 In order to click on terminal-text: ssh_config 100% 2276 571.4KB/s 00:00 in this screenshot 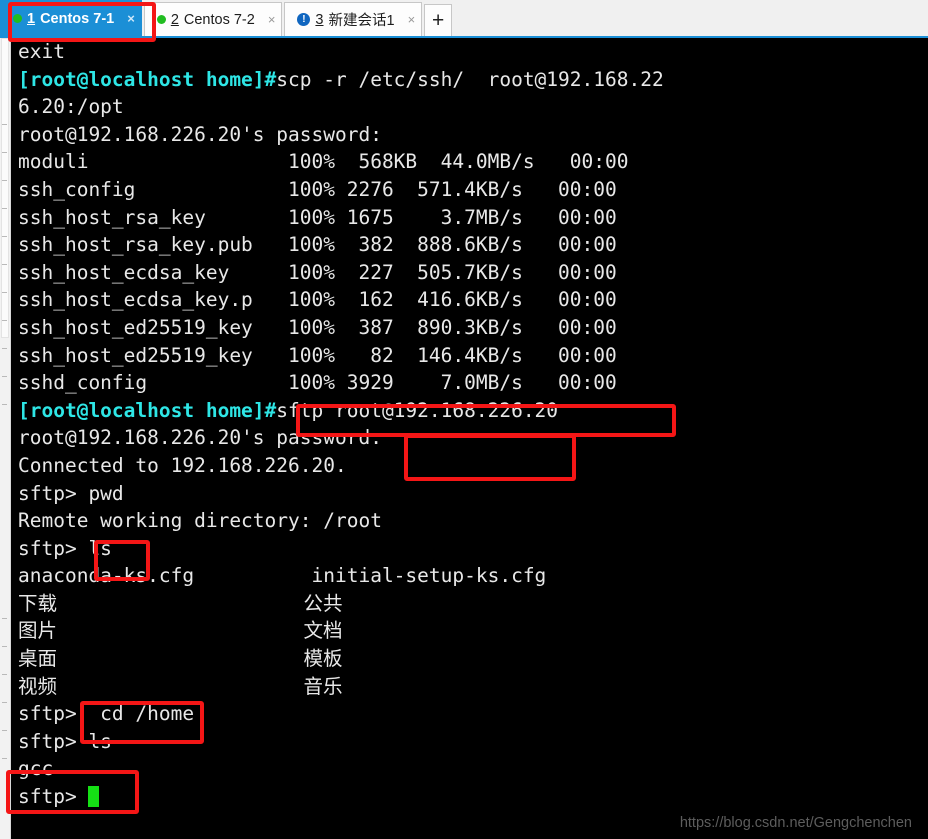, I will do `click(317, 189)`.